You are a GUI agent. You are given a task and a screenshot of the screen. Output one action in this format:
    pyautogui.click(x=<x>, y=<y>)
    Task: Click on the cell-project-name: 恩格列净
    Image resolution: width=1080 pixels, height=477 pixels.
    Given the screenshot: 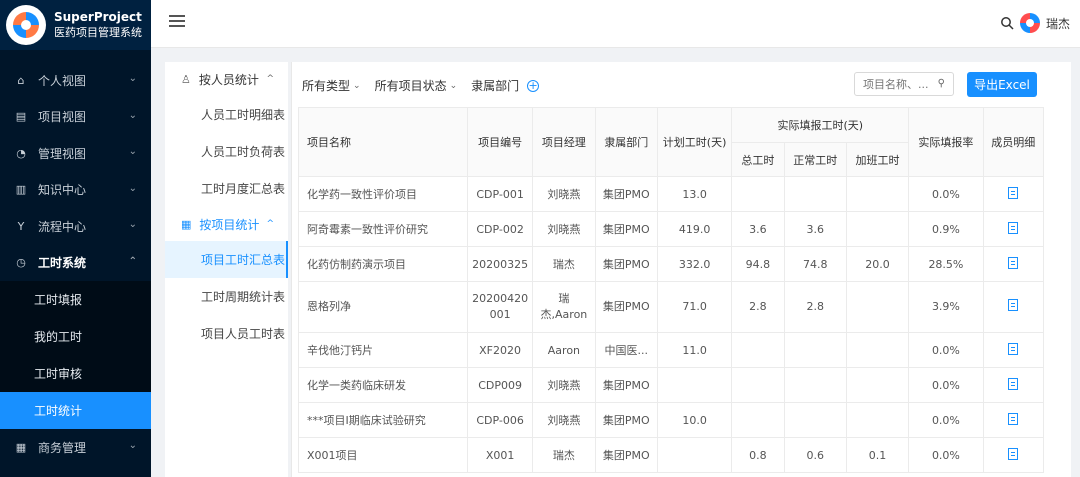 What is the action you would take?
    pyautogui.click(x=383, y=307)
    